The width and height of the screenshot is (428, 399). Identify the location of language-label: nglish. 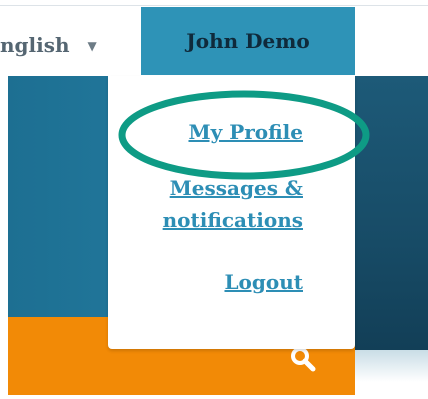
(35, 45).